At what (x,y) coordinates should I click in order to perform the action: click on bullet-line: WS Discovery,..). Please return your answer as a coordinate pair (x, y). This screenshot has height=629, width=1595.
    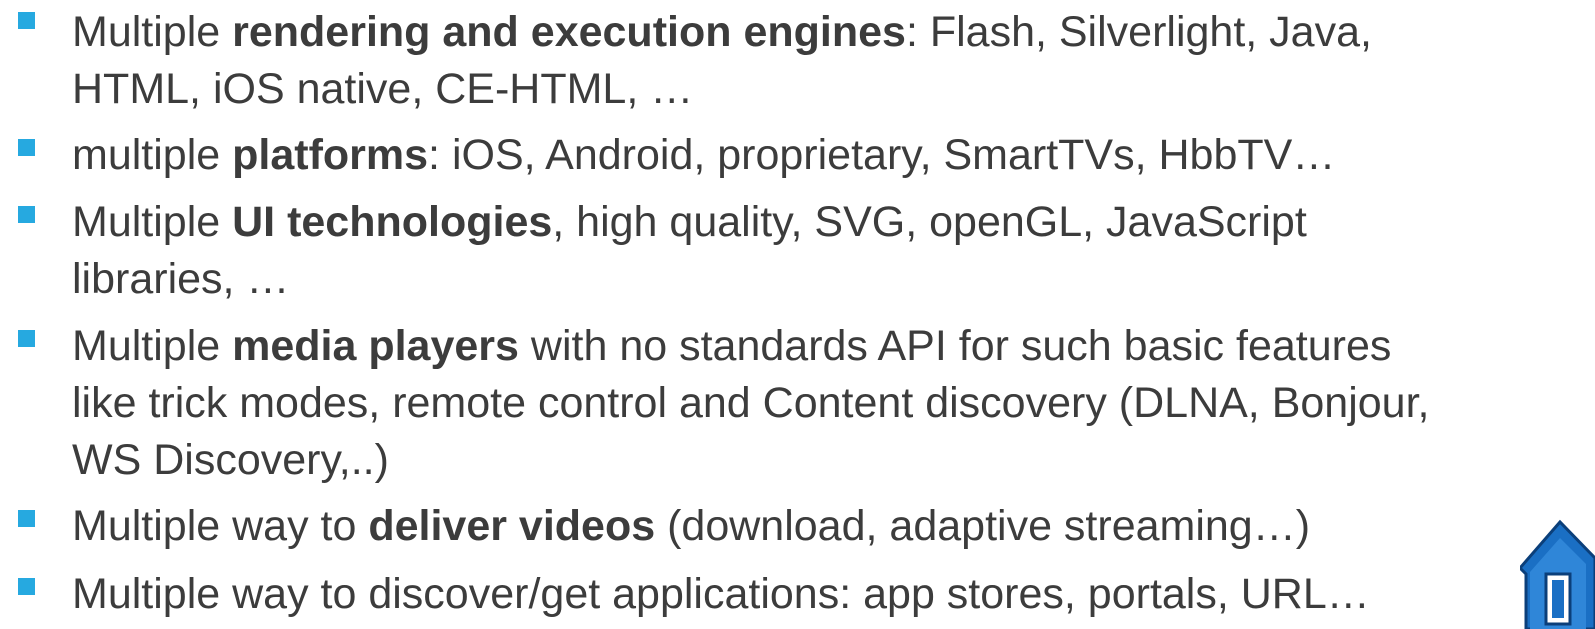
    Looking at the image, I should click on (826, 460).